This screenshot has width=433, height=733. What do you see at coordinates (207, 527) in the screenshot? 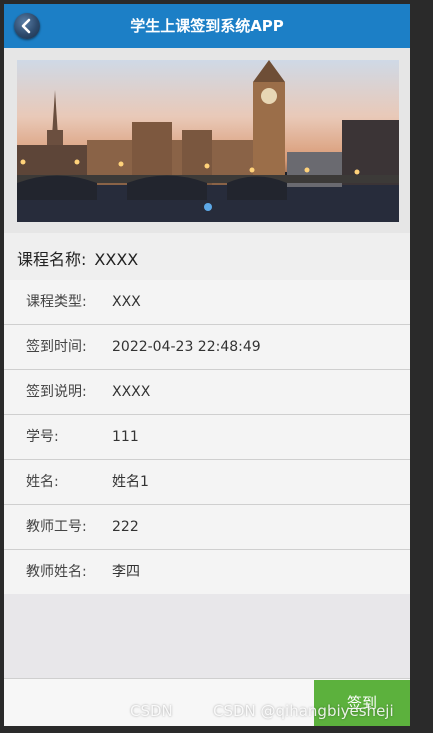
I see `info-row-teacher-id: 教师工号: 222` at bounding box center [207, 527].